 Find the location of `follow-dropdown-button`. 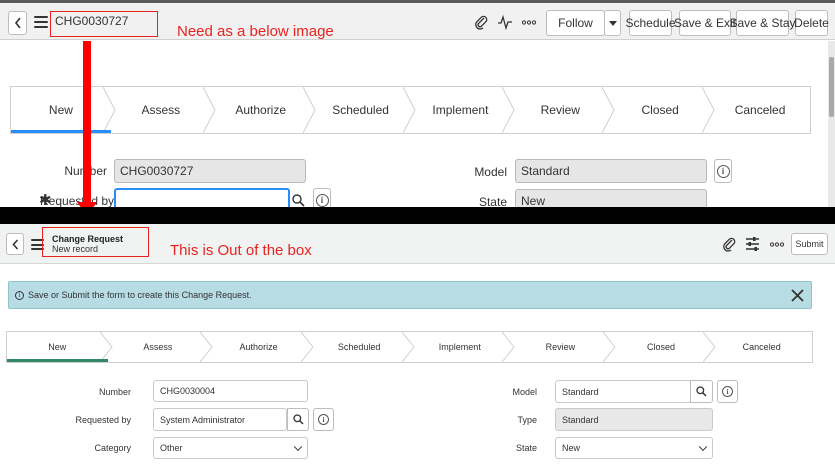

follow-dropdown-button is located at coordinates (612, 23).